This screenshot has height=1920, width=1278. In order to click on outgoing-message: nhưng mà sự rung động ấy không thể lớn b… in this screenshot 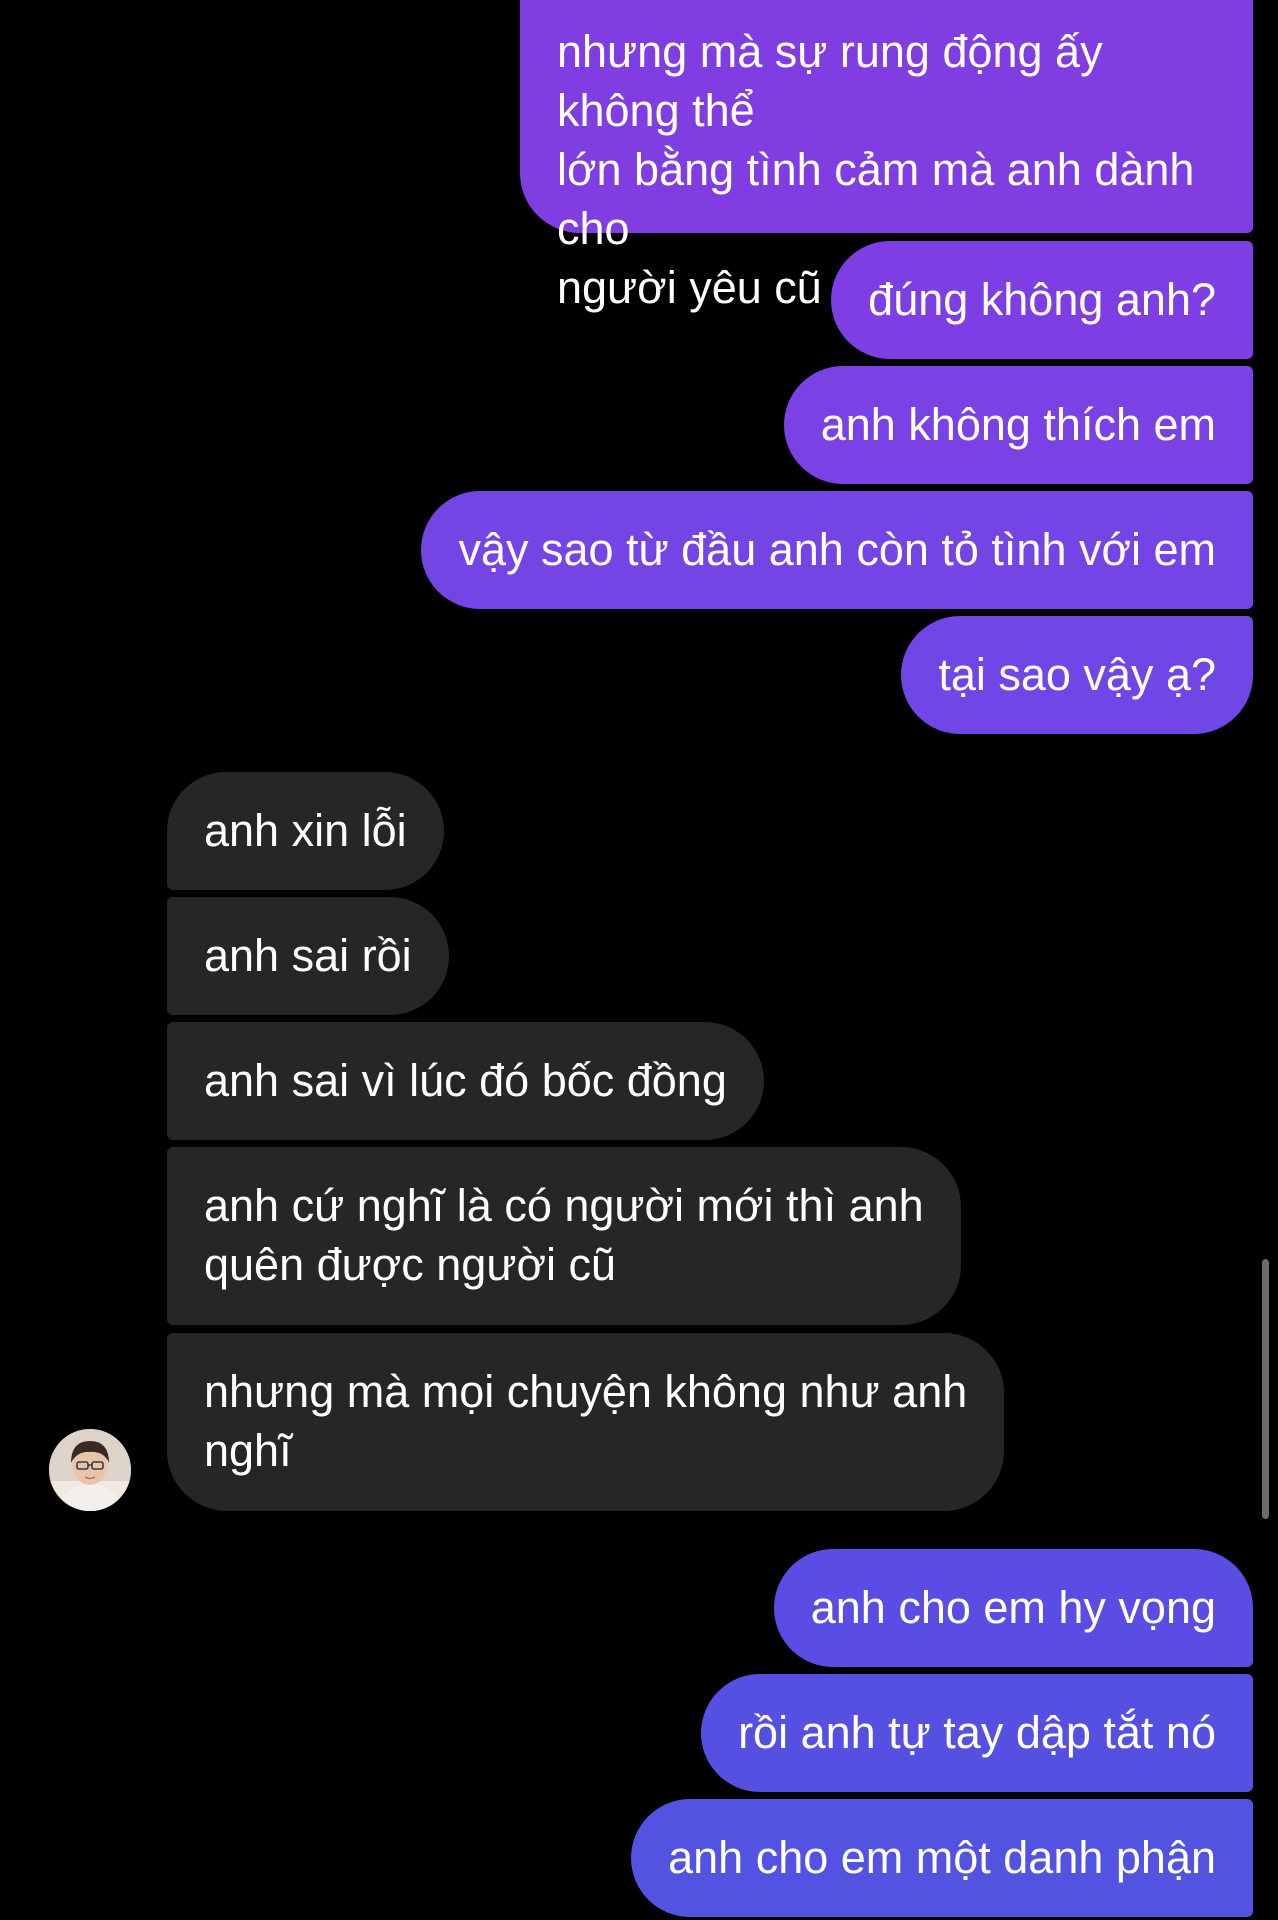, I will do `click(886, 156)`.